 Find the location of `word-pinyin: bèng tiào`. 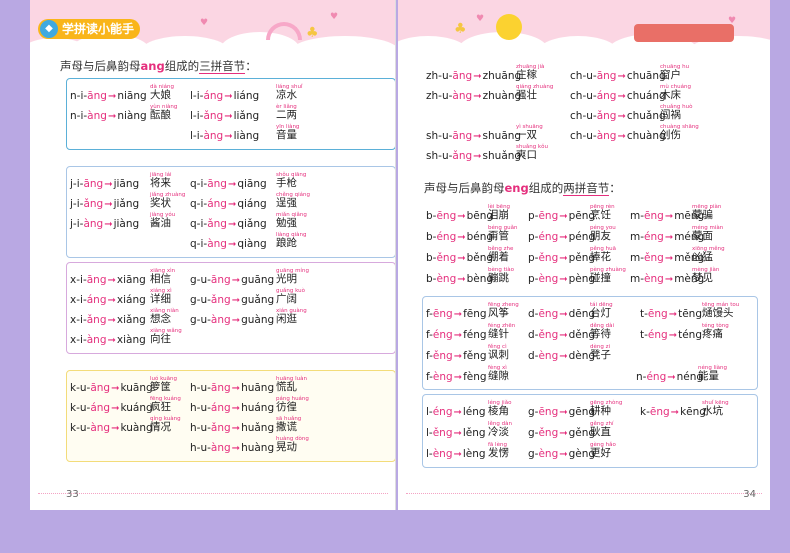

word-pinyin: bèng tiào is located at coordinates (501, 270).